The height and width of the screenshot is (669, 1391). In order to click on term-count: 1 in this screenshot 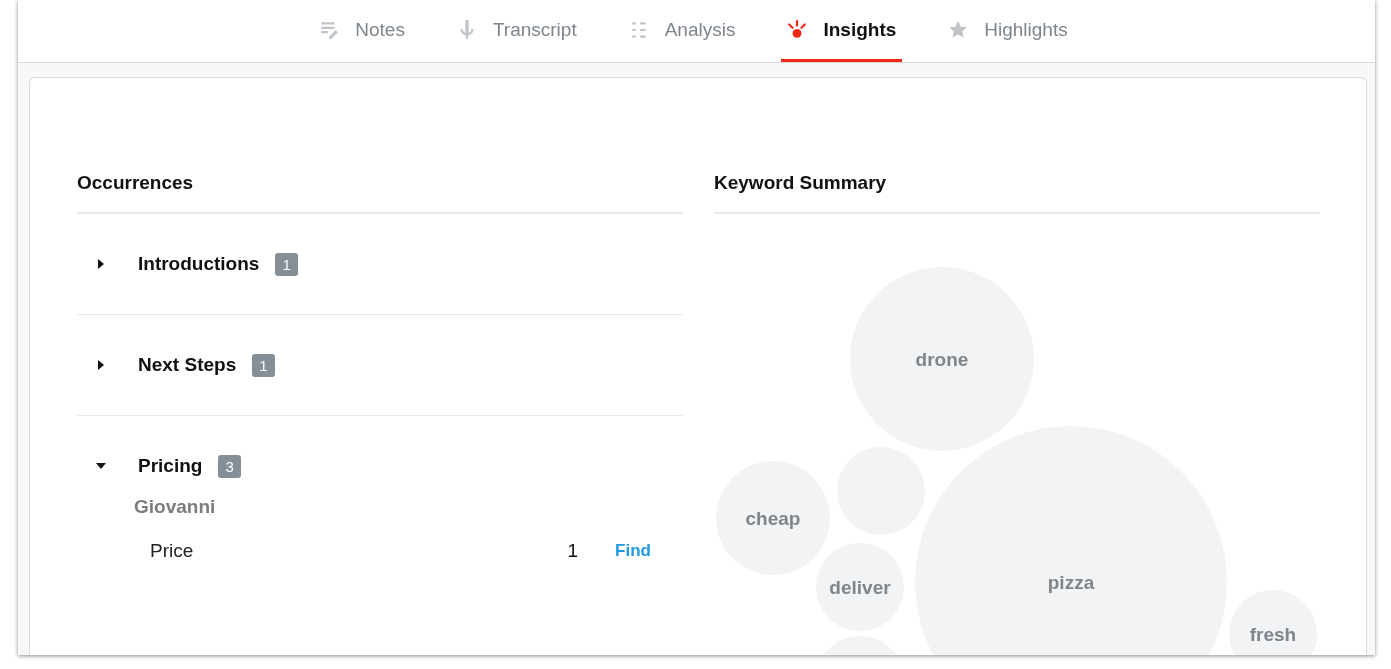, I will do `click(573, 551)`.